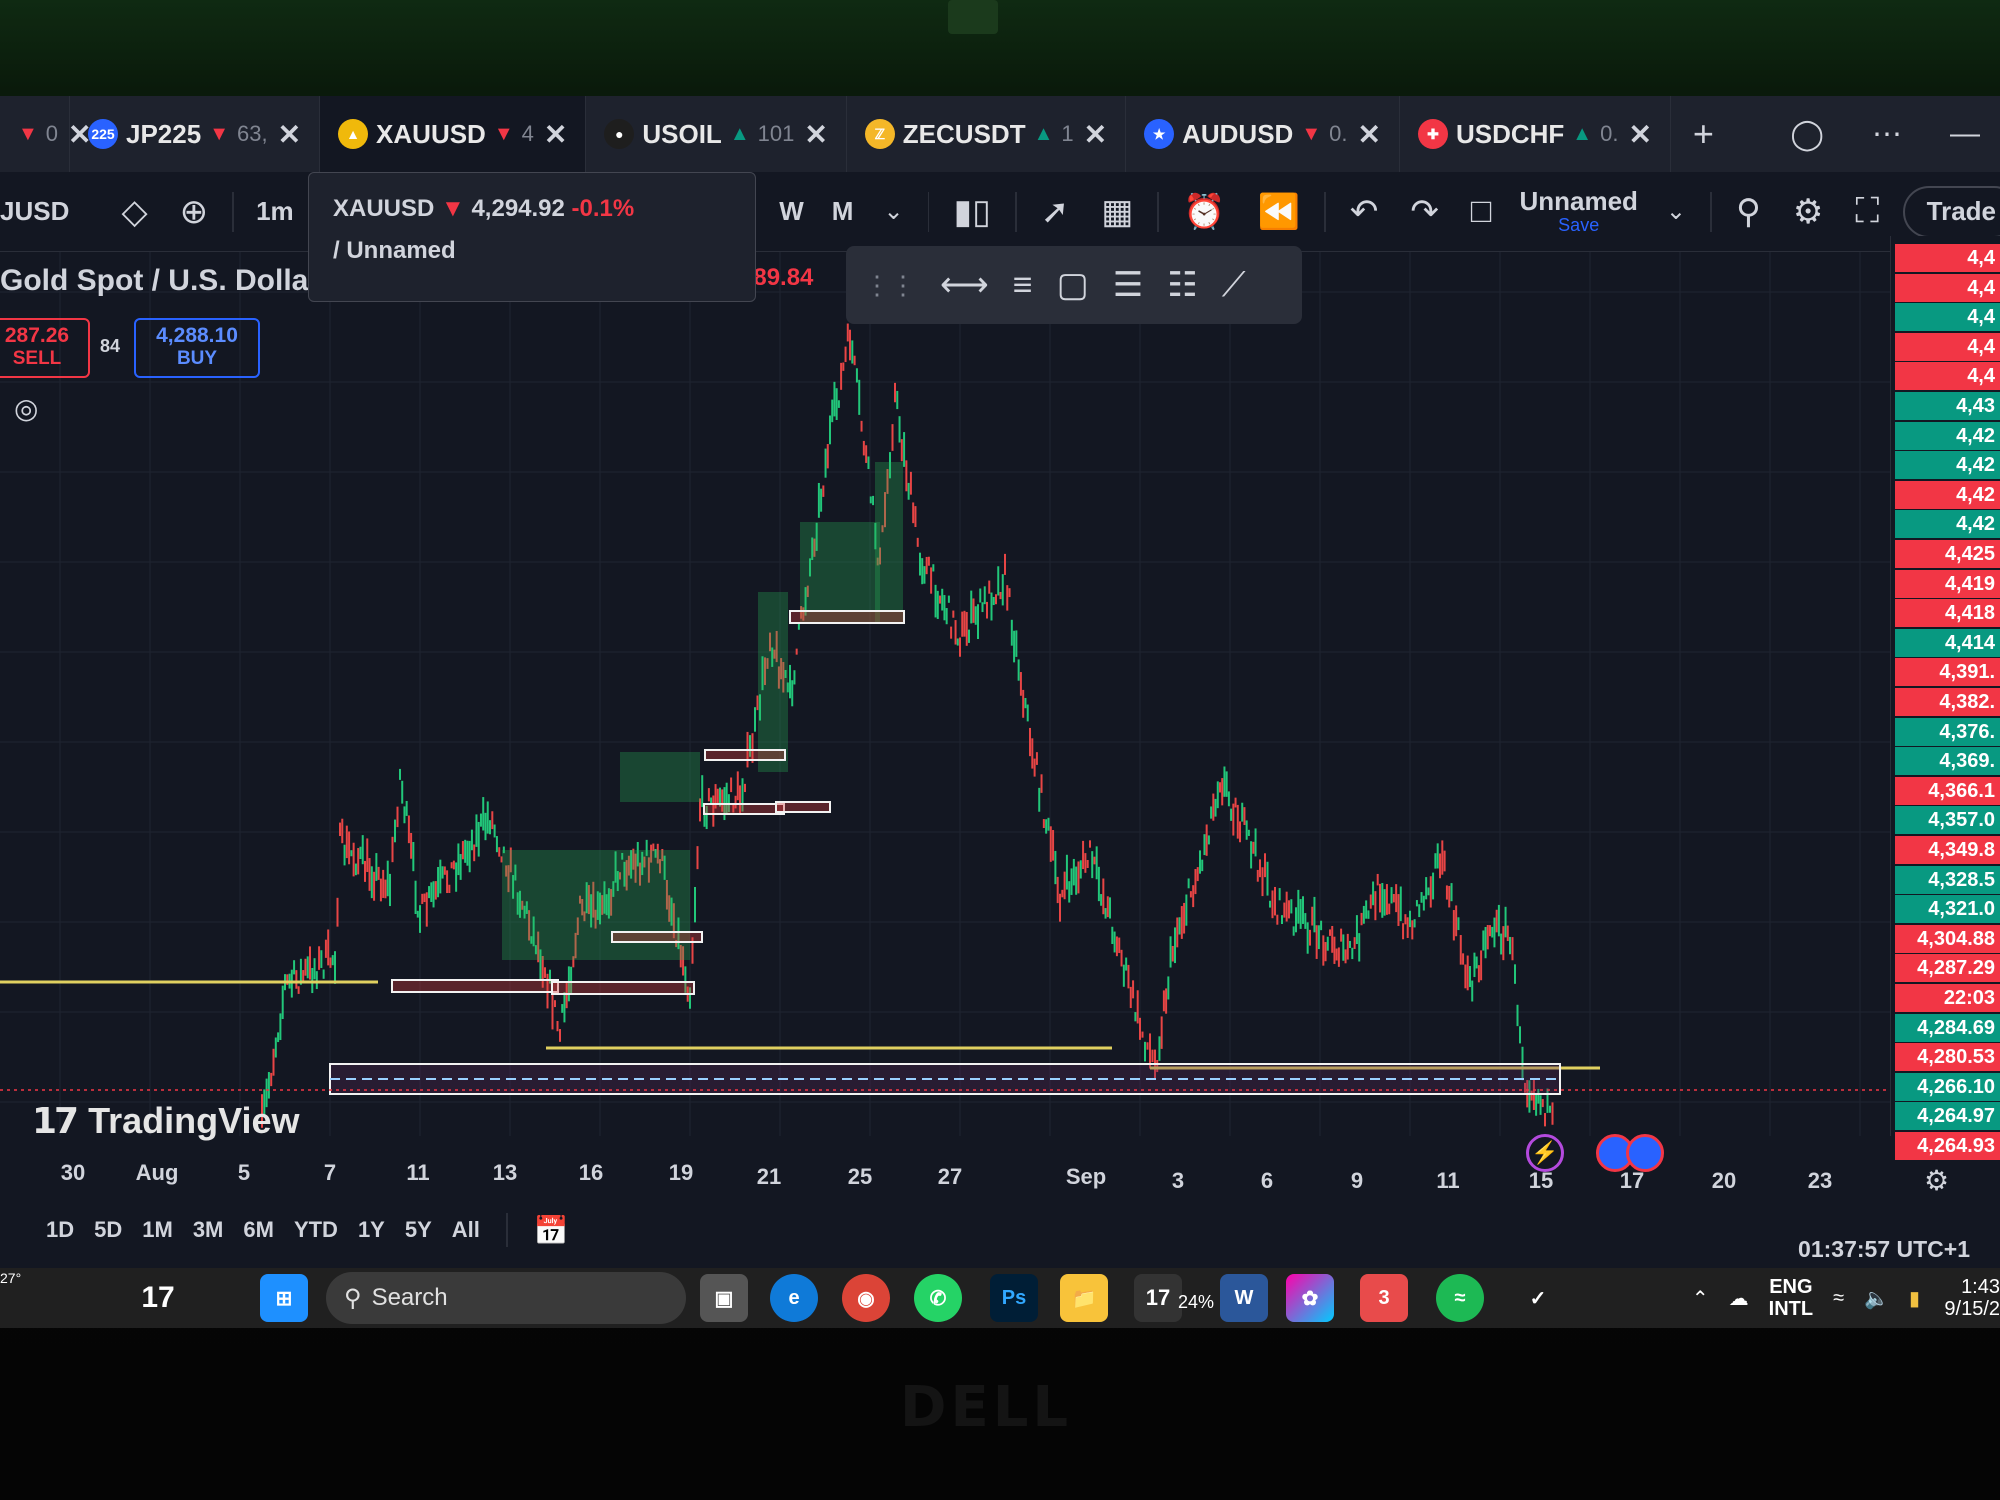  What do you see at coordinates (1117, 212) in the screenshot?
I see `templates-icon: ▦` at bounding box center [1117, 212].